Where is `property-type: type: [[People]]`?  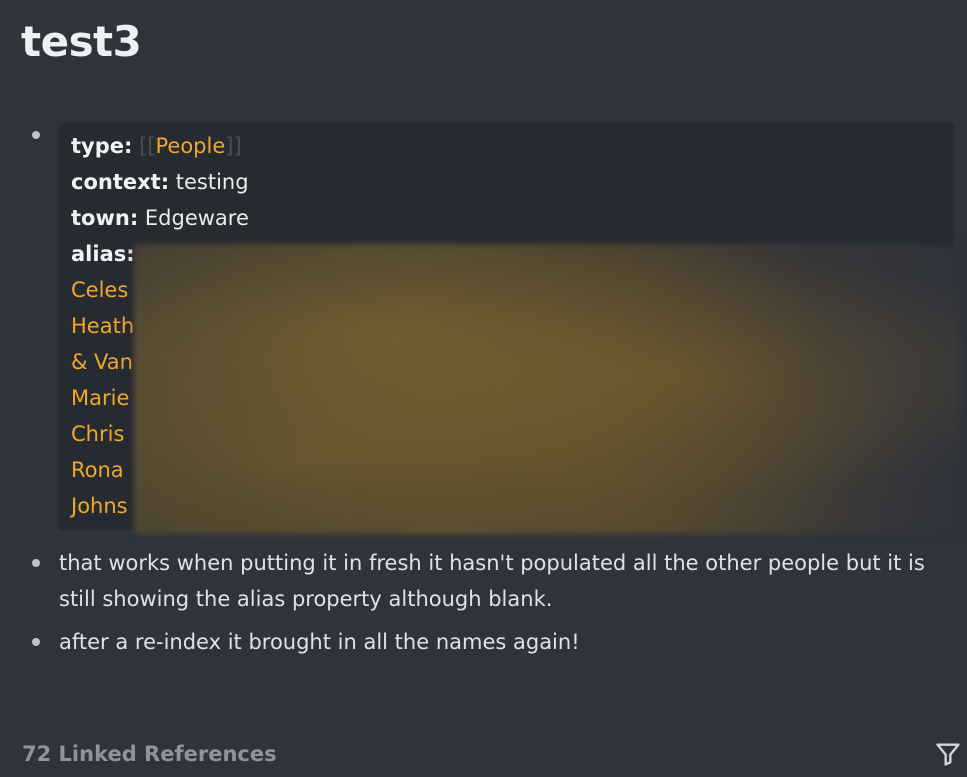
property-type: type: [[People]] is located at coordinates (156, 146).